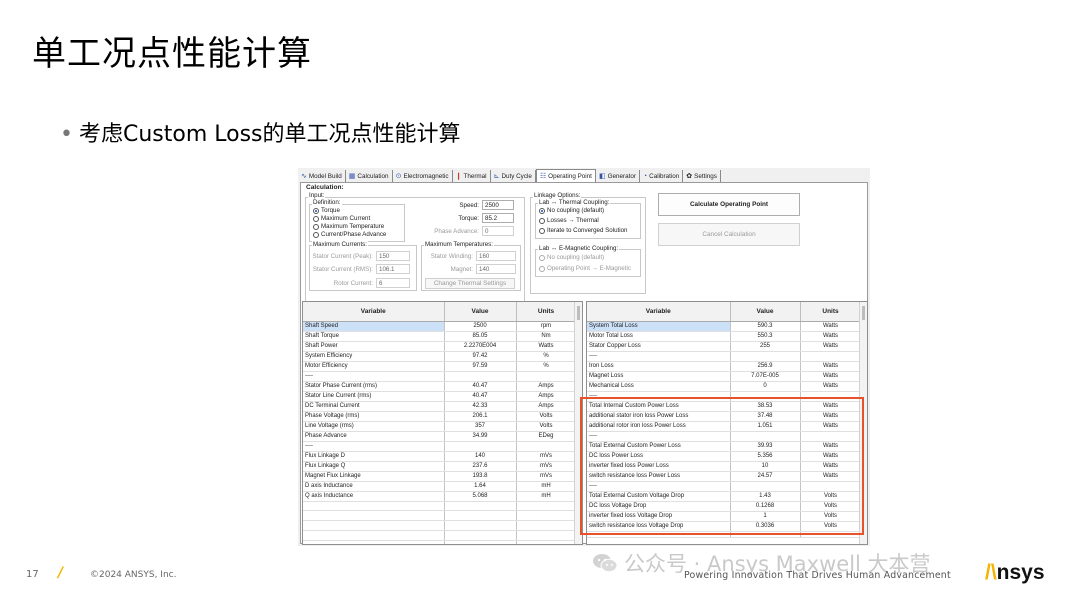  I want to click on units-cell: EDeg, so click(546, 436).